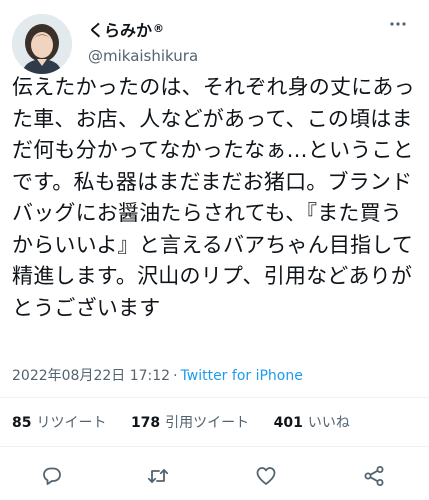  I want to click on heart-icon, so click(266, 476).